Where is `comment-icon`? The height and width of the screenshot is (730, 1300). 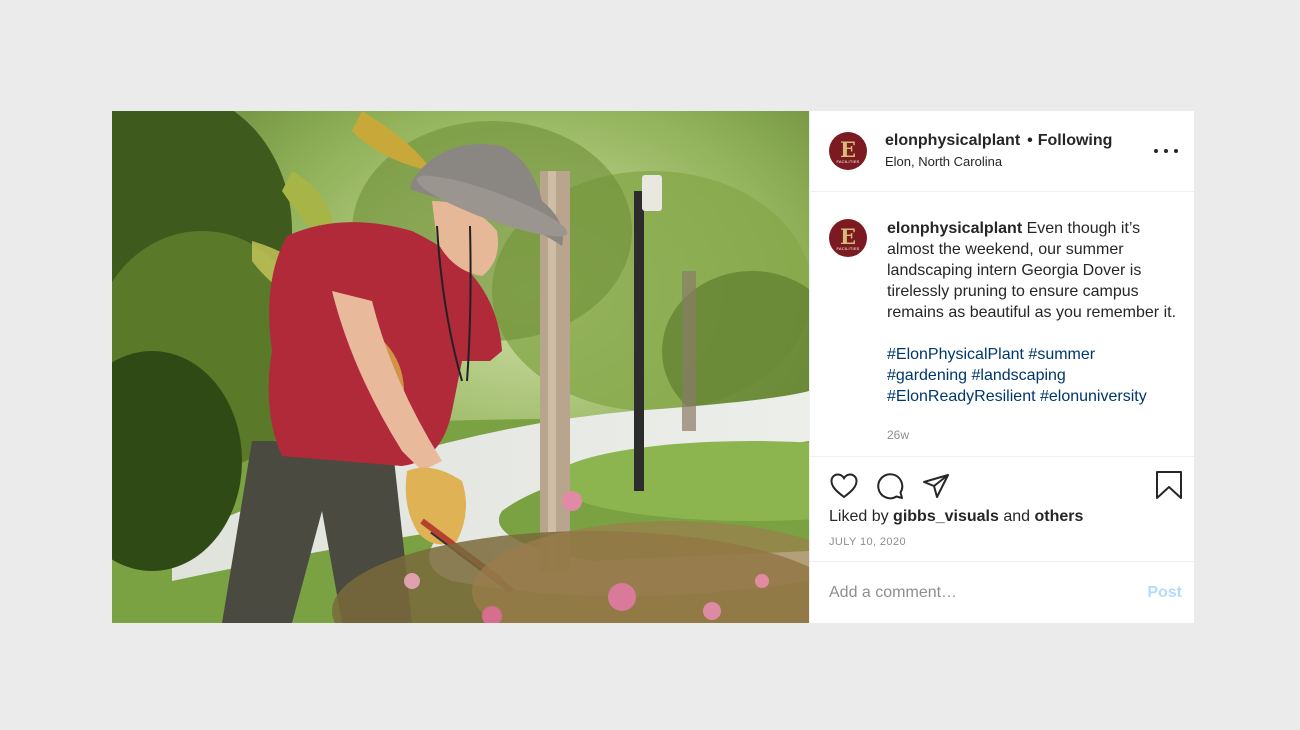
comment-icon is located at coordinates (890, 486).